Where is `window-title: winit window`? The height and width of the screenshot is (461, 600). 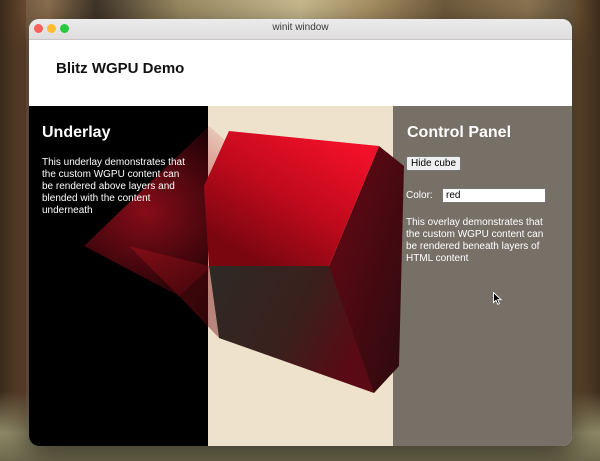
window-title: winit window is located at coordinates (300, 27).